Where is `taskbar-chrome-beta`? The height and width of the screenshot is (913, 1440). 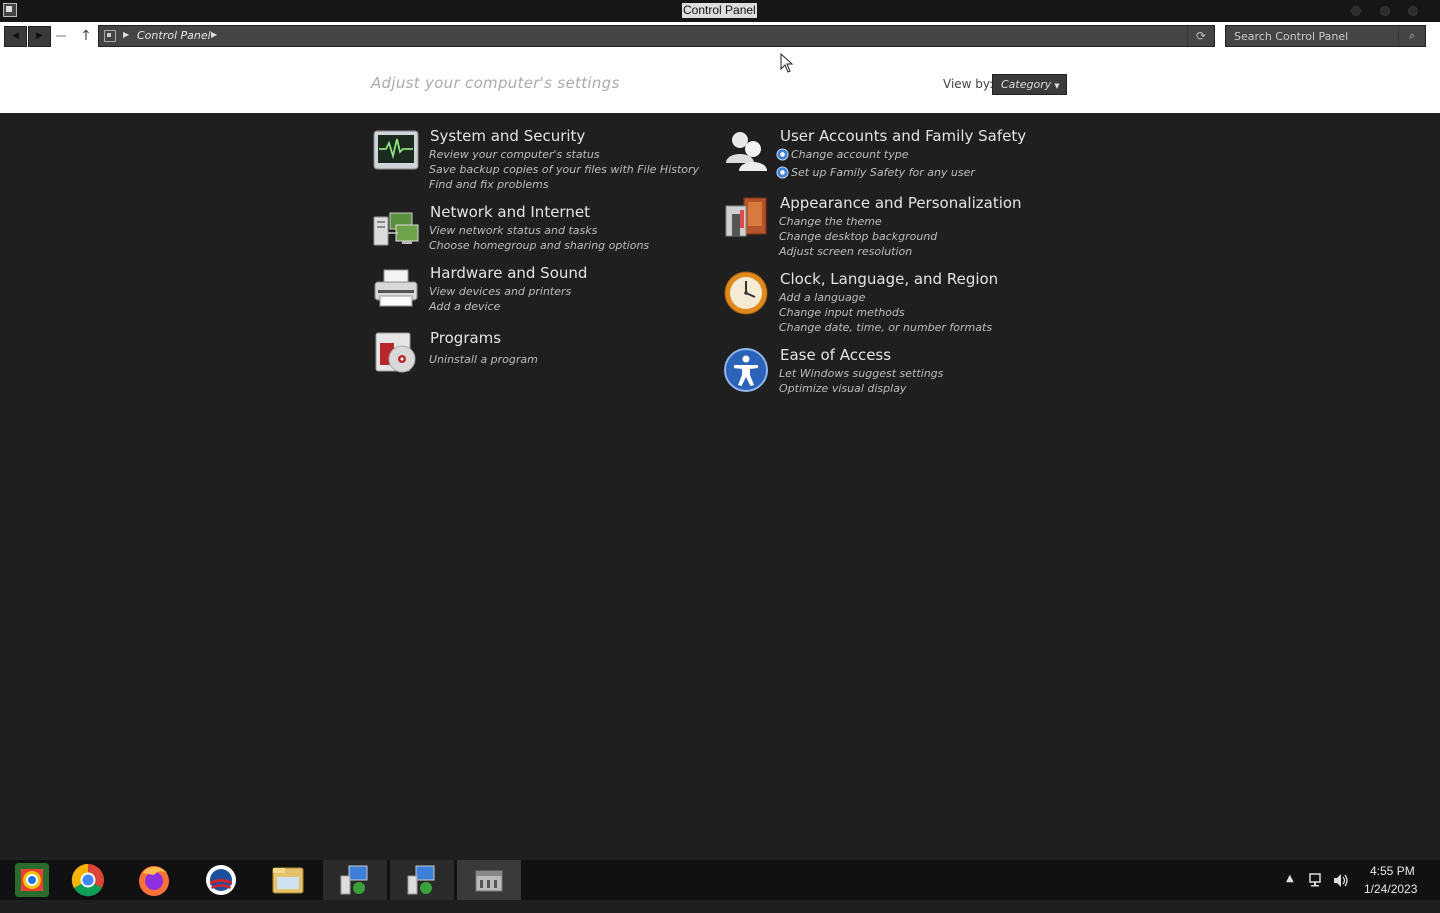 taskbar-chrome-beta is located at coordinates (32, 880).